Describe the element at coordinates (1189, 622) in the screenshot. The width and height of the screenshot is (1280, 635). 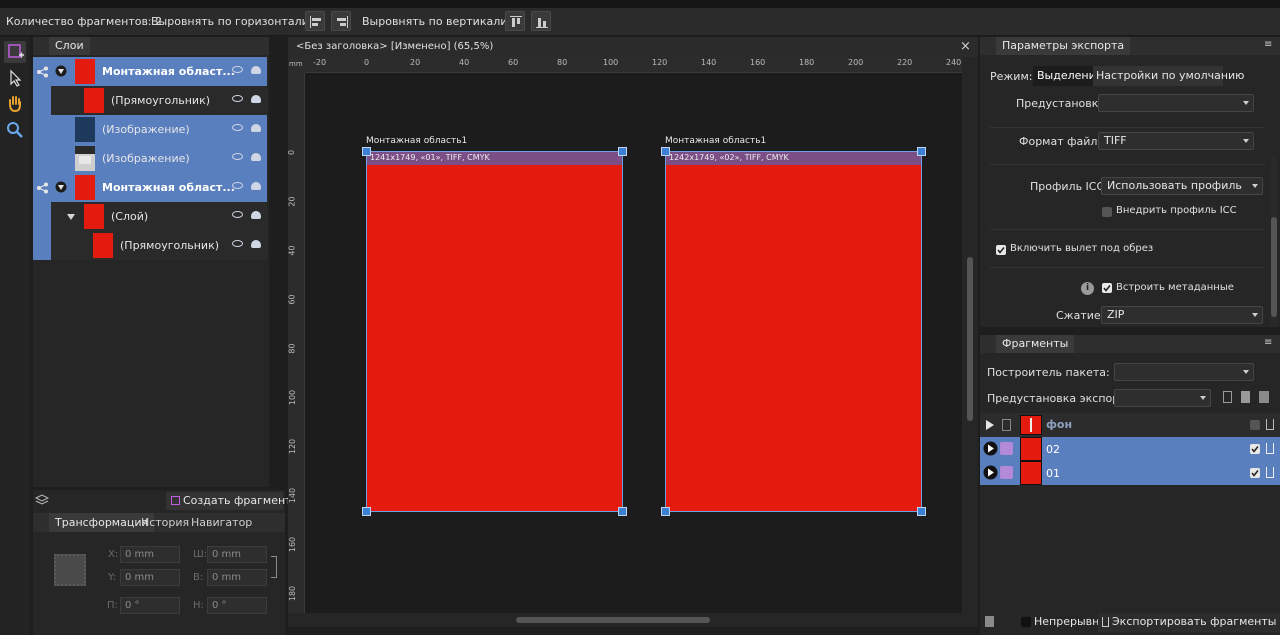
I see `export-slices-button: Экспортировать фрагменты (2)` at that location.